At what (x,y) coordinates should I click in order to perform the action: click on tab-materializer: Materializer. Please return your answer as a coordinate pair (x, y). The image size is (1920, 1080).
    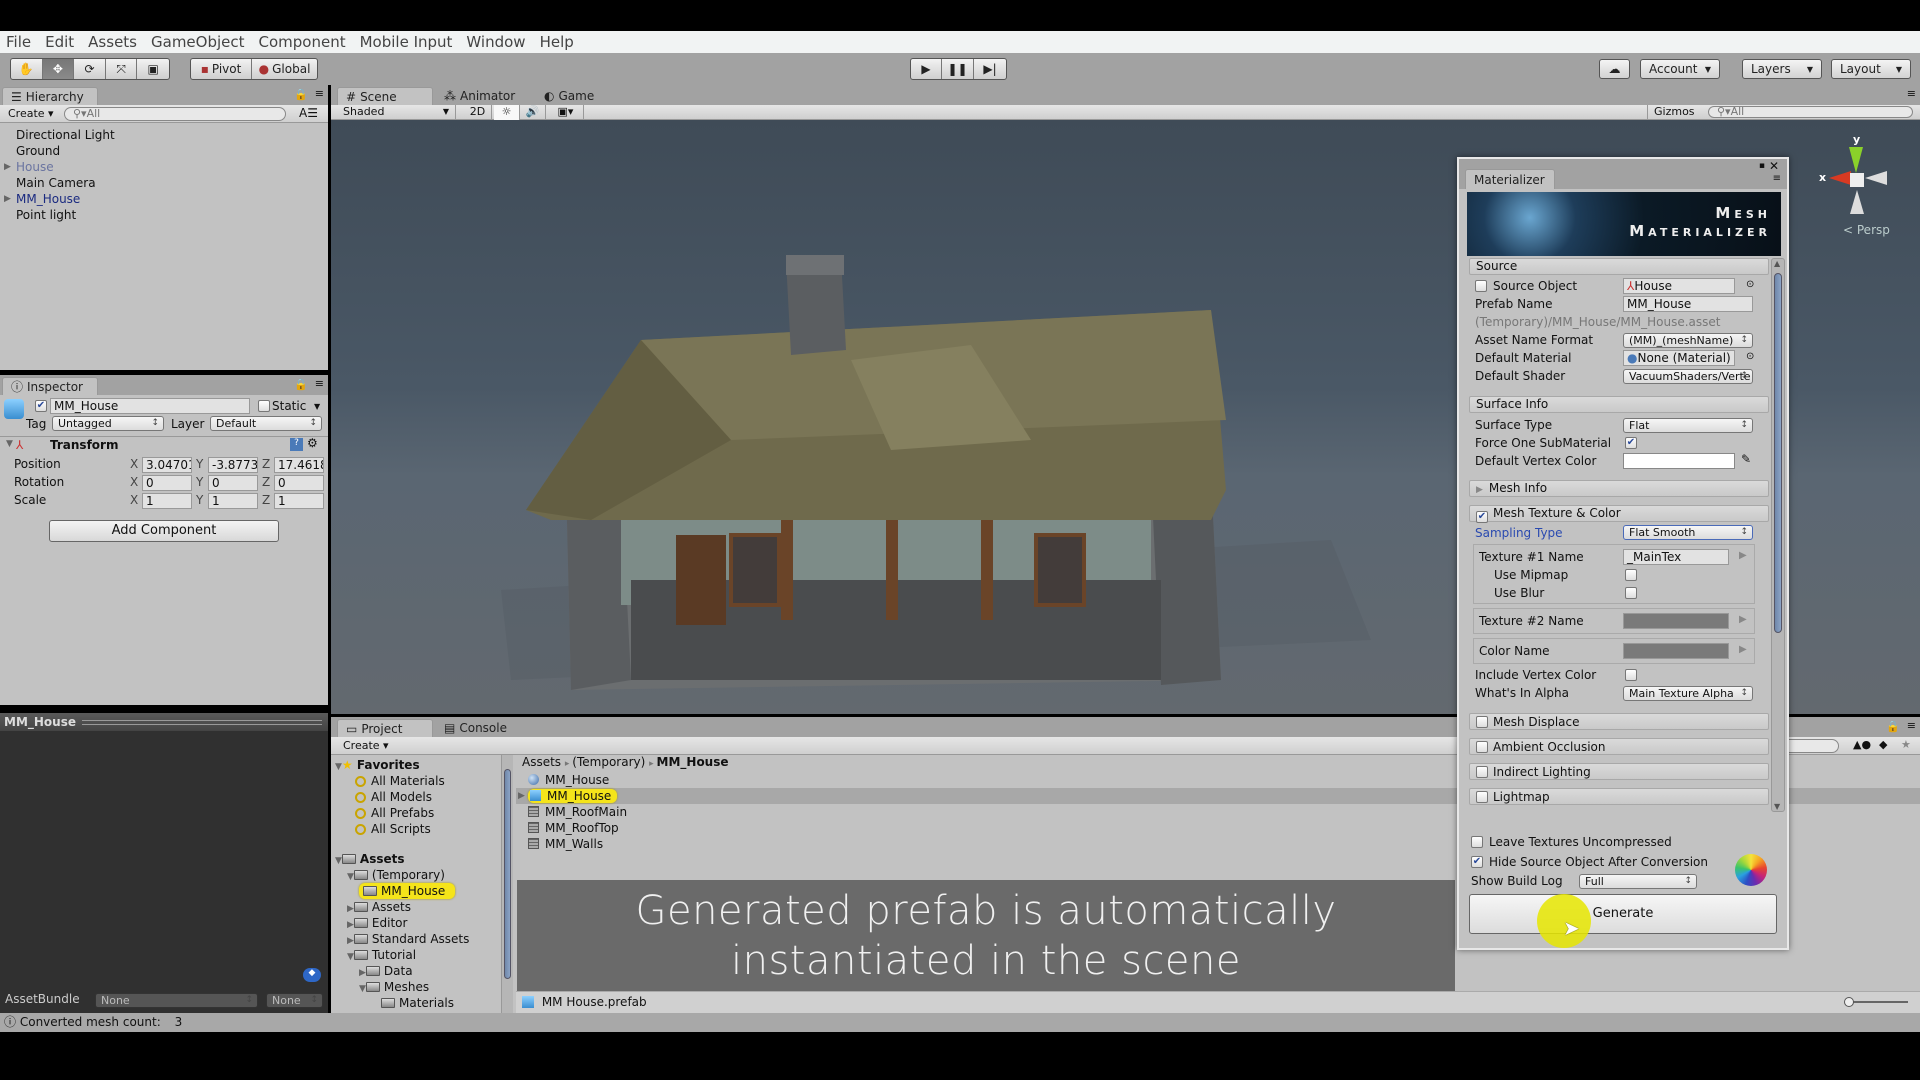
    Looking at the image, I should click on (1510, 179).